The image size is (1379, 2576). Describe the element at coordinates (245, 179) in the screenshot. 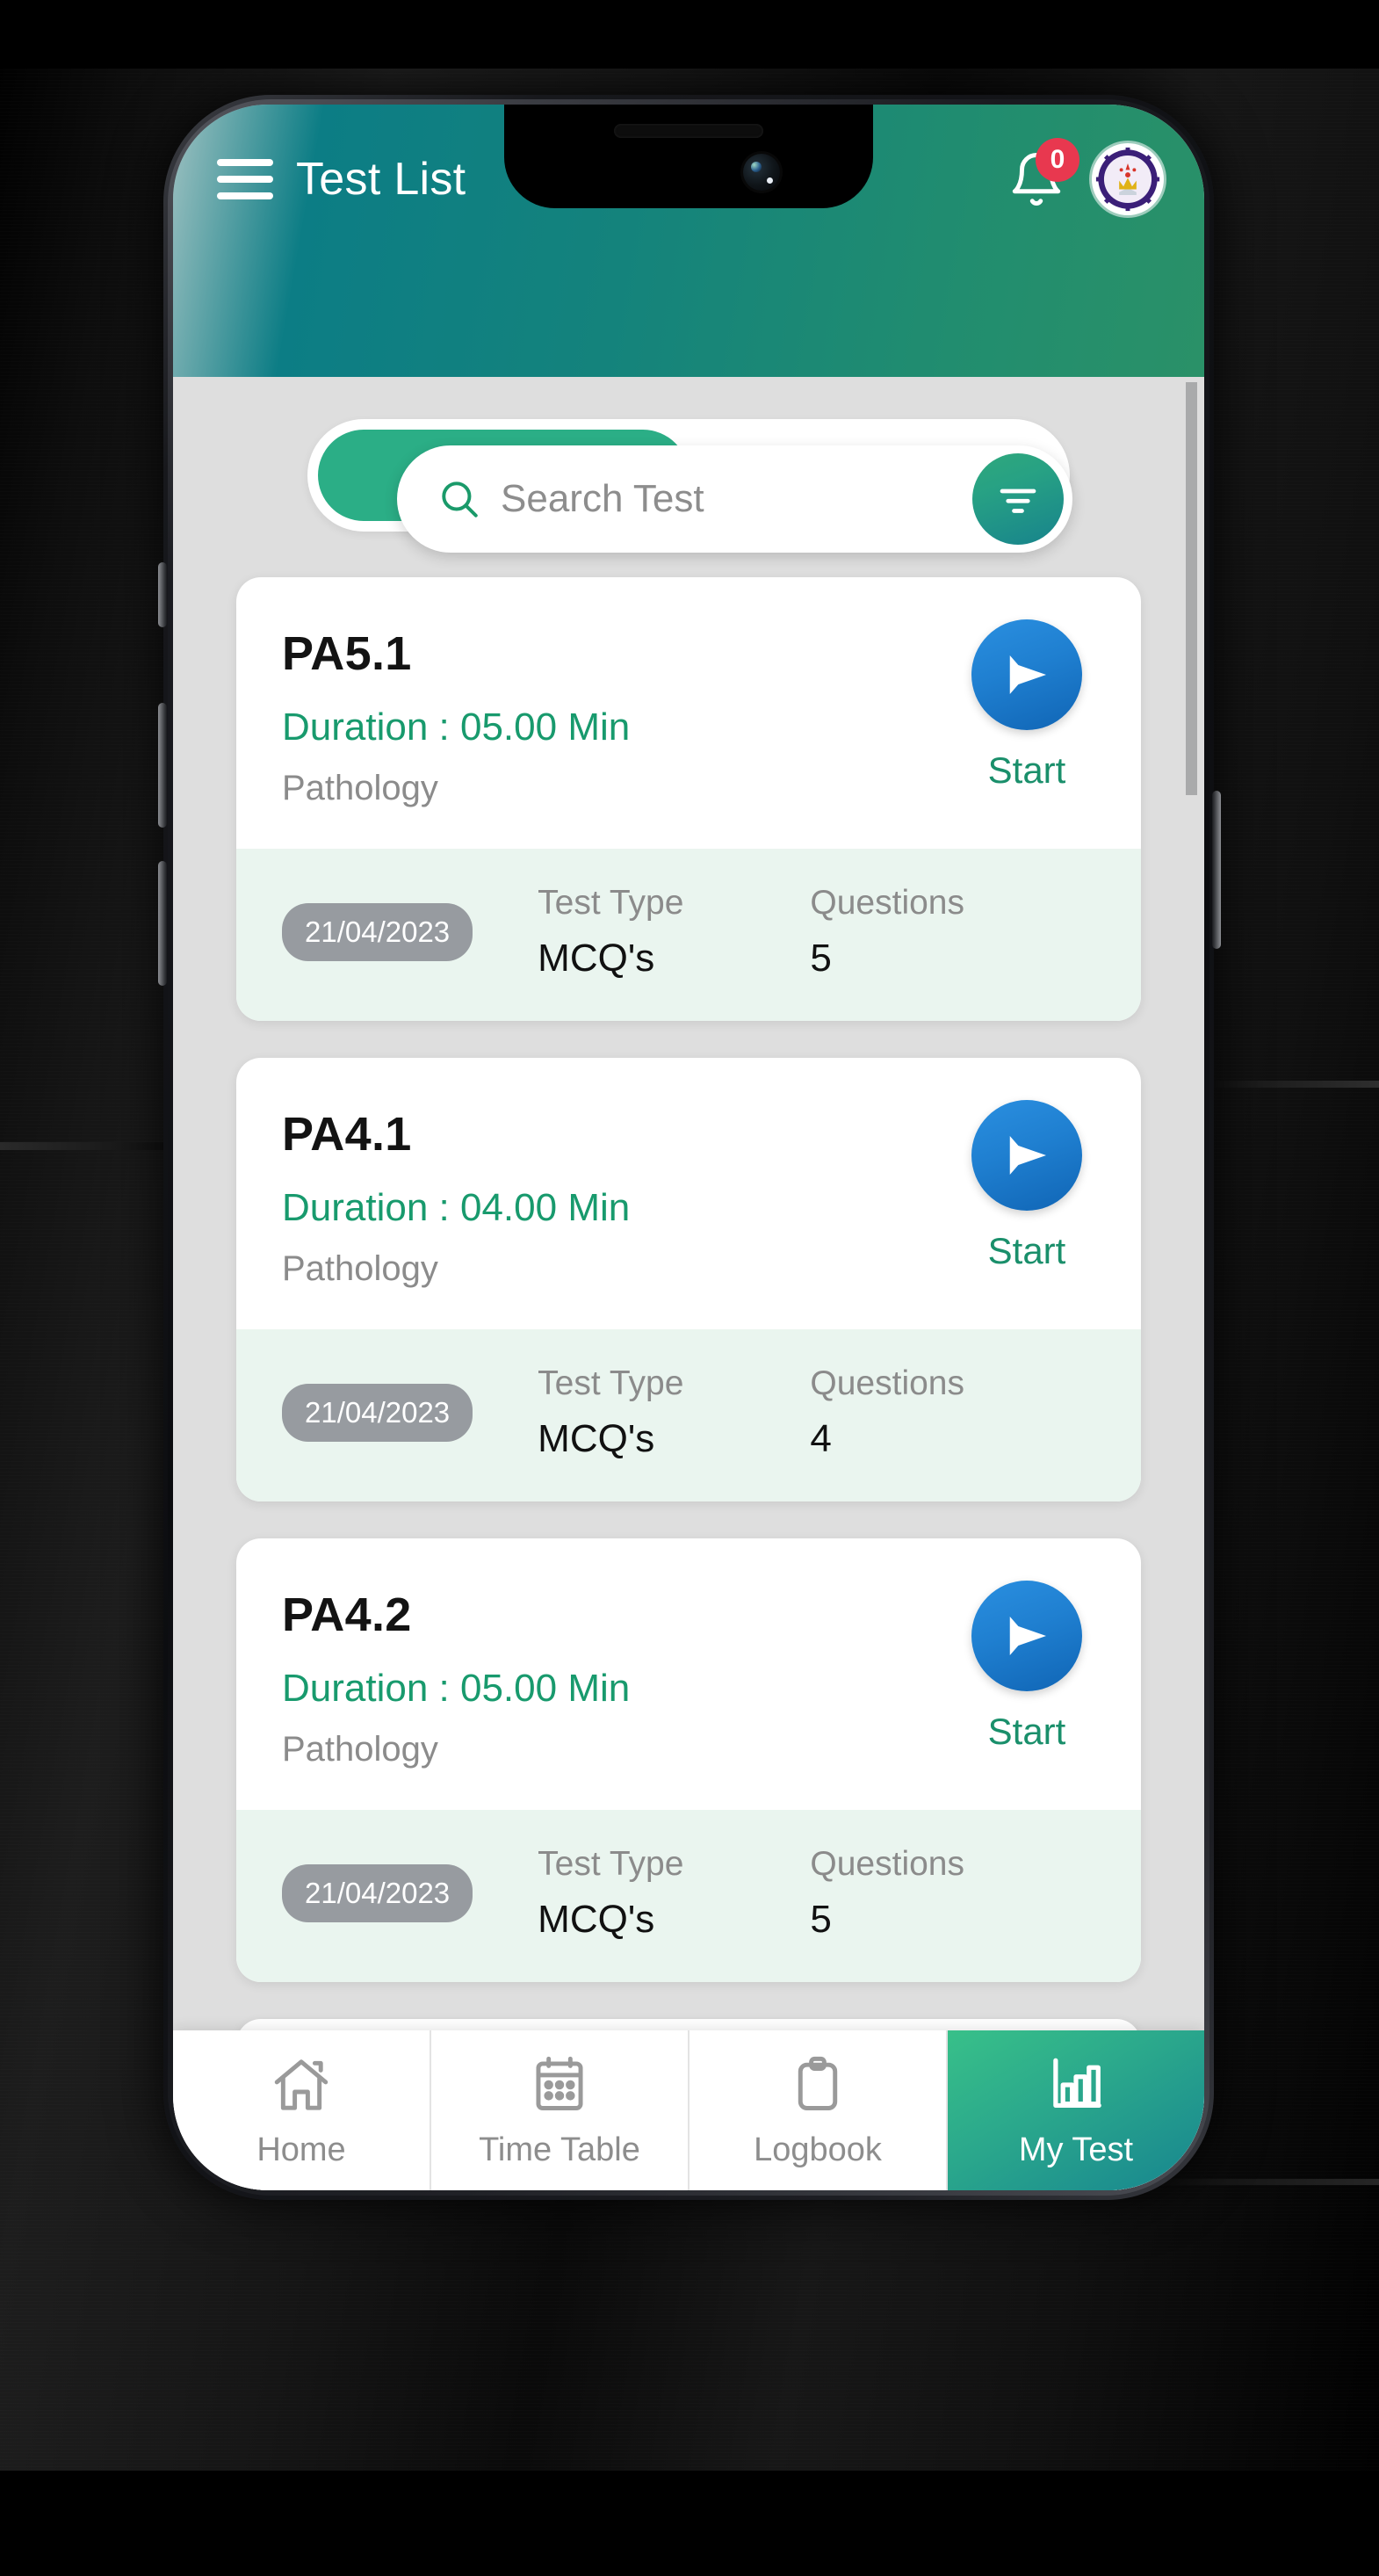

I see `hamburger-menu-icon` at that location.